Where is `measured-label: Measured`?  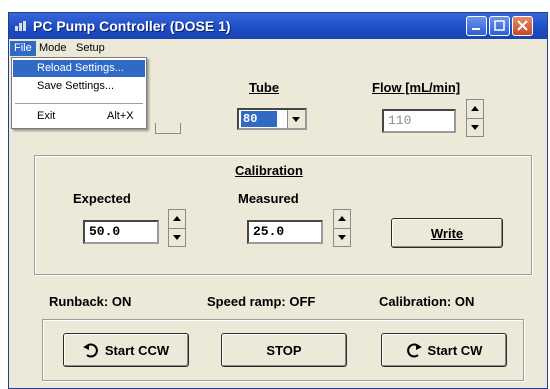 measured-label: Measured is located at coordinates (268, 198).